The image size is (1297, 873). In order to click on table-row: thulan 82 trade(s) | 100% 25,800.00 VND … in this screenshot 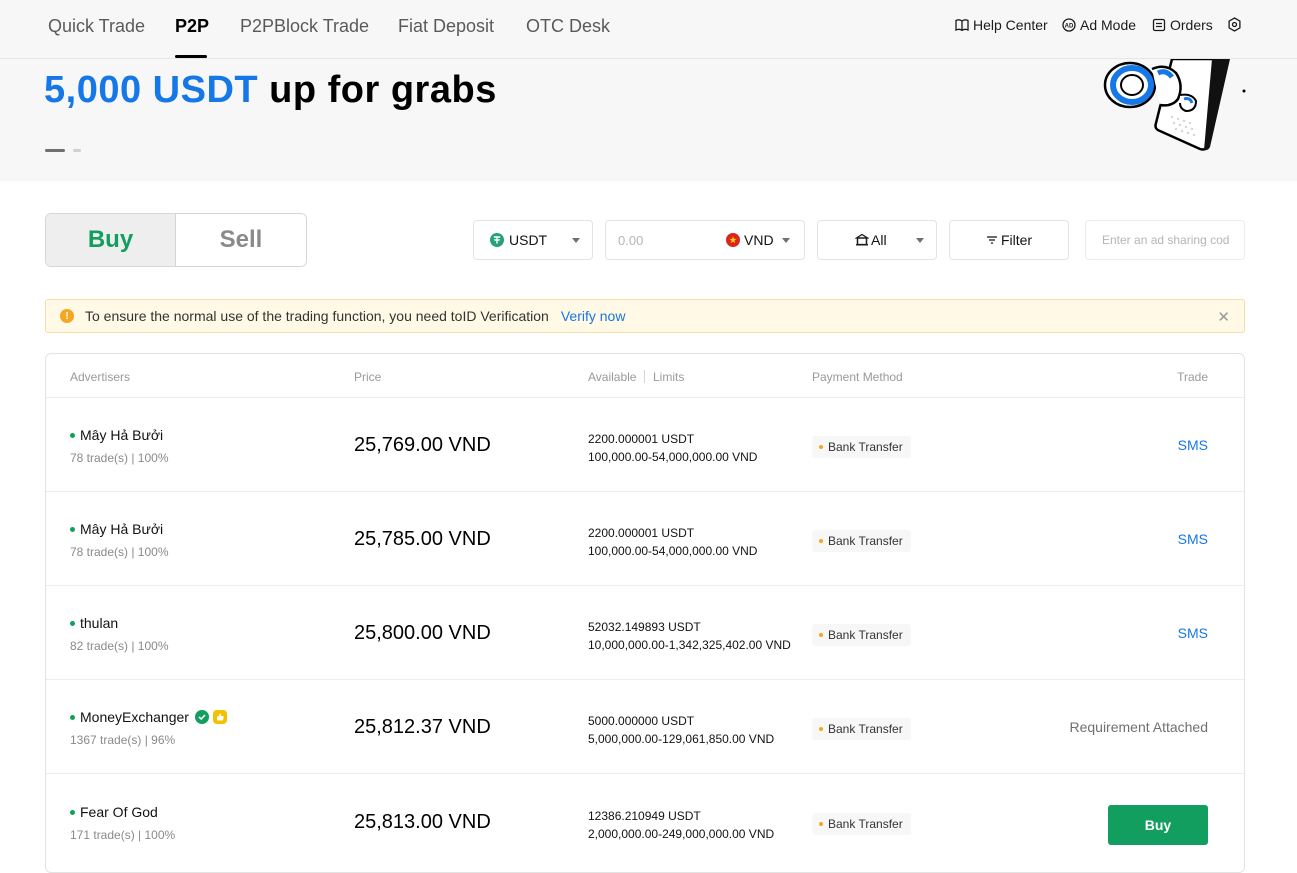, I will do `click(645, 633)`.